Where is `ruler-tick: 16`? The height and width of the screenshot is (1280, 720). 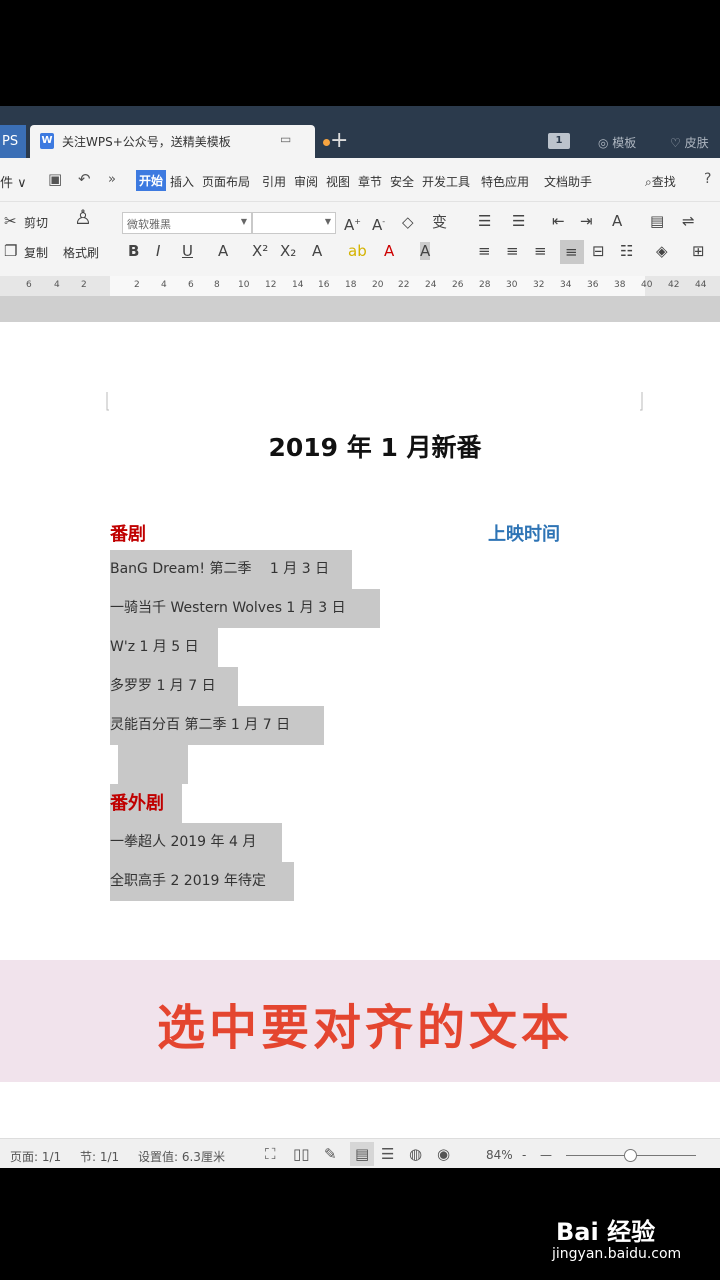
ruler-tick: 16 is located at coordinates (324, 285).